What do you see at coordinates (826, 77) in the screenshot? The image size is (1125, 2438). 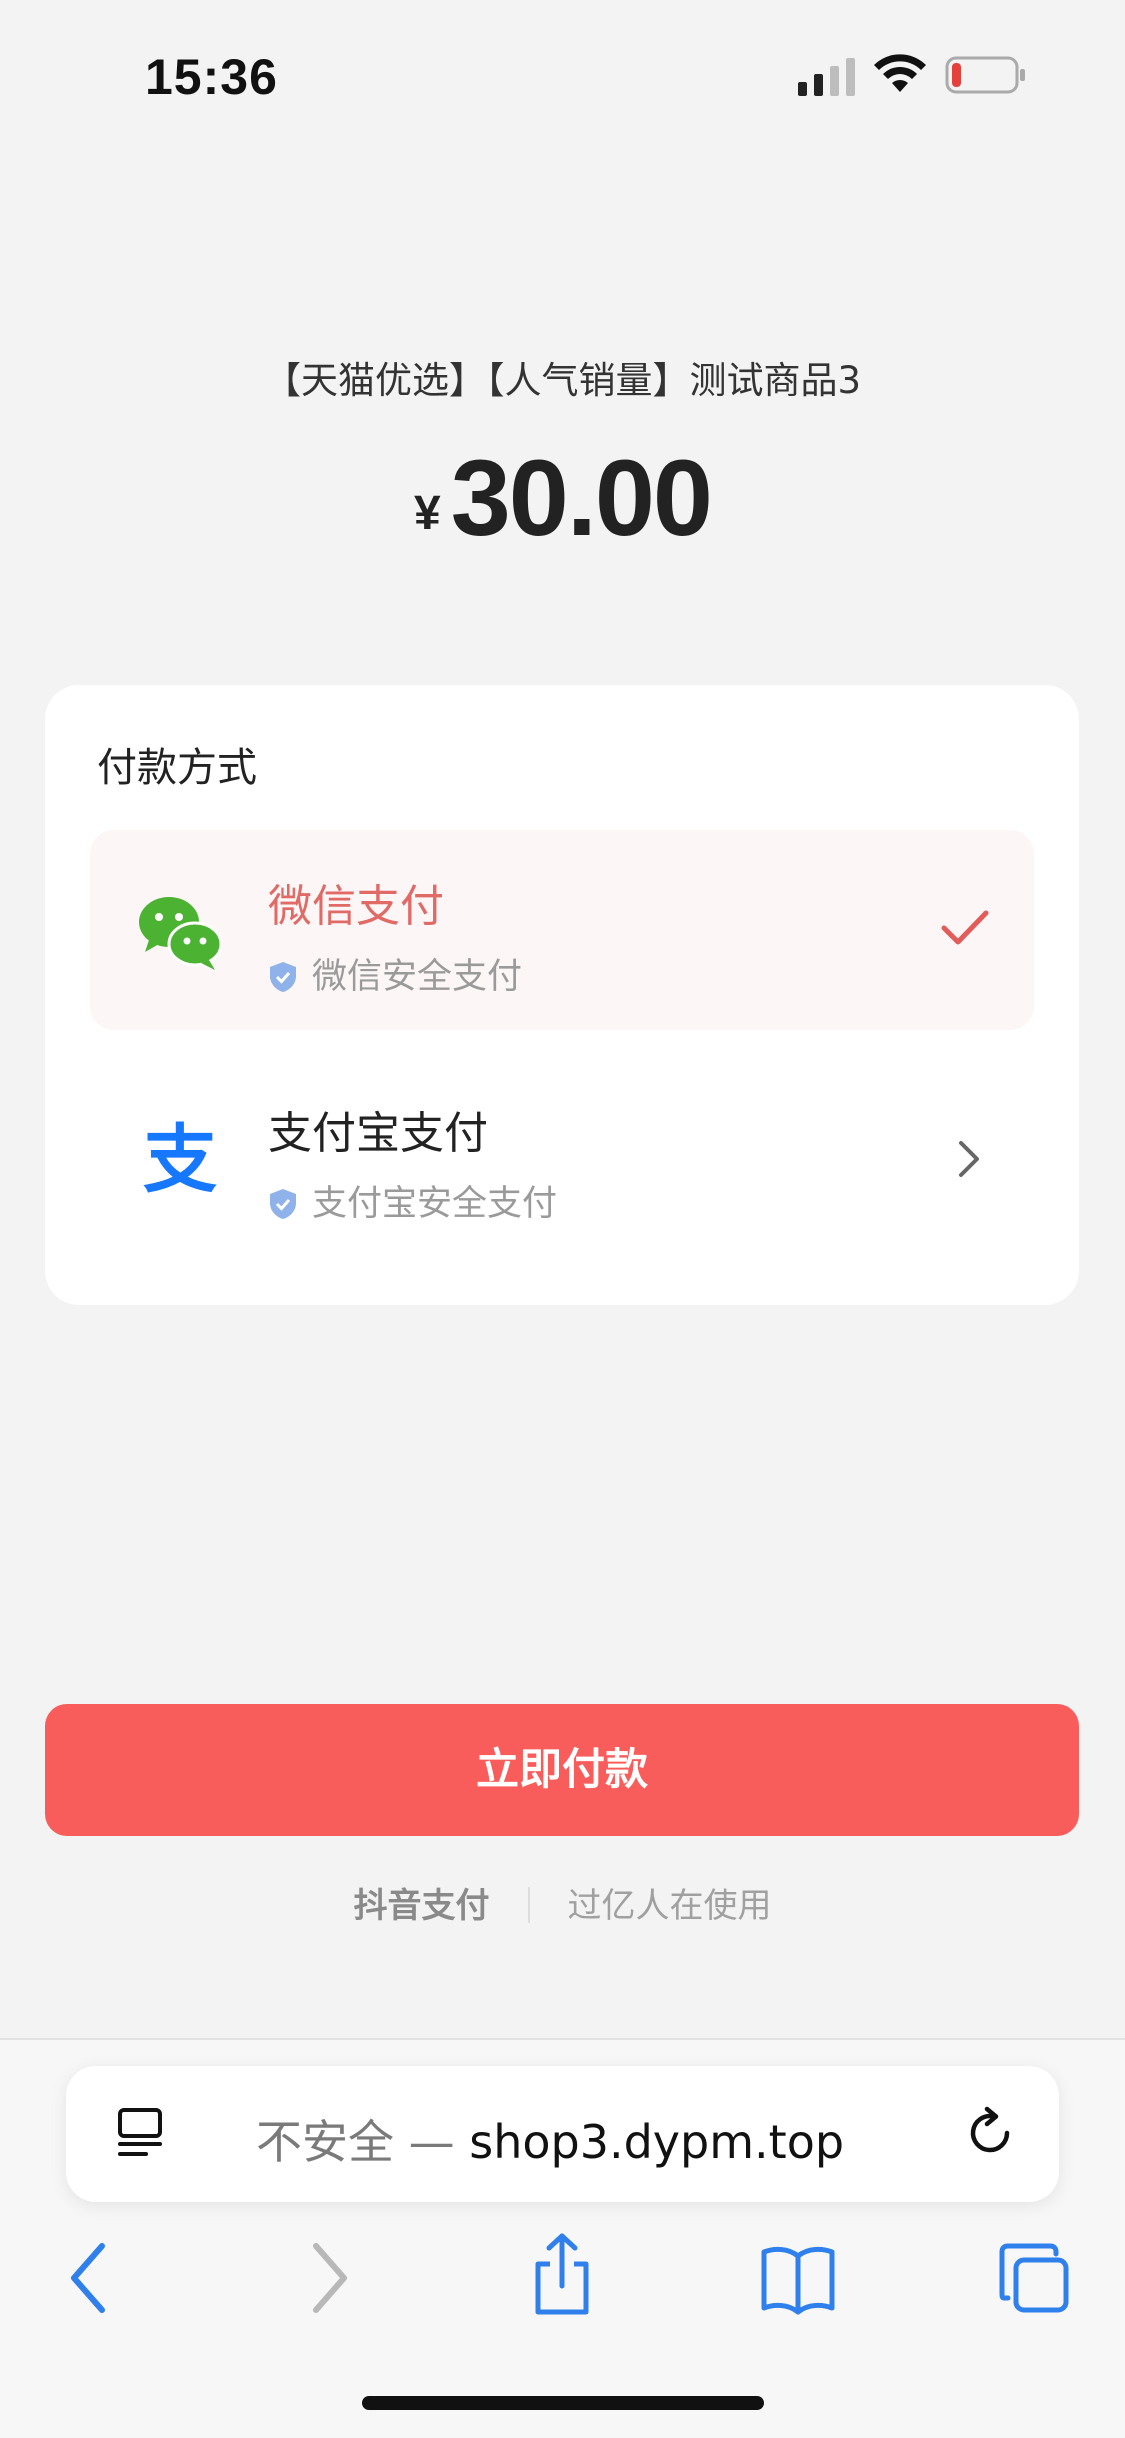 I see `cellular-signal-icon` at bounding box center [826, 77].